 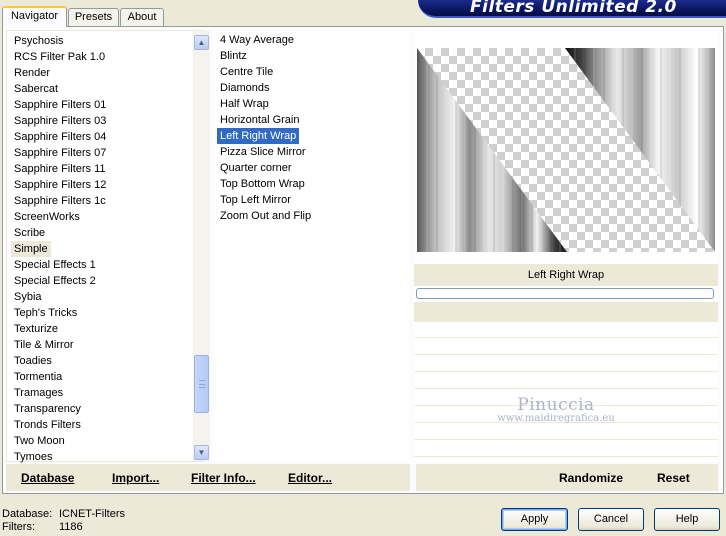 I want to click on filter-item: Half Wrap, so click(x=265, y=104).